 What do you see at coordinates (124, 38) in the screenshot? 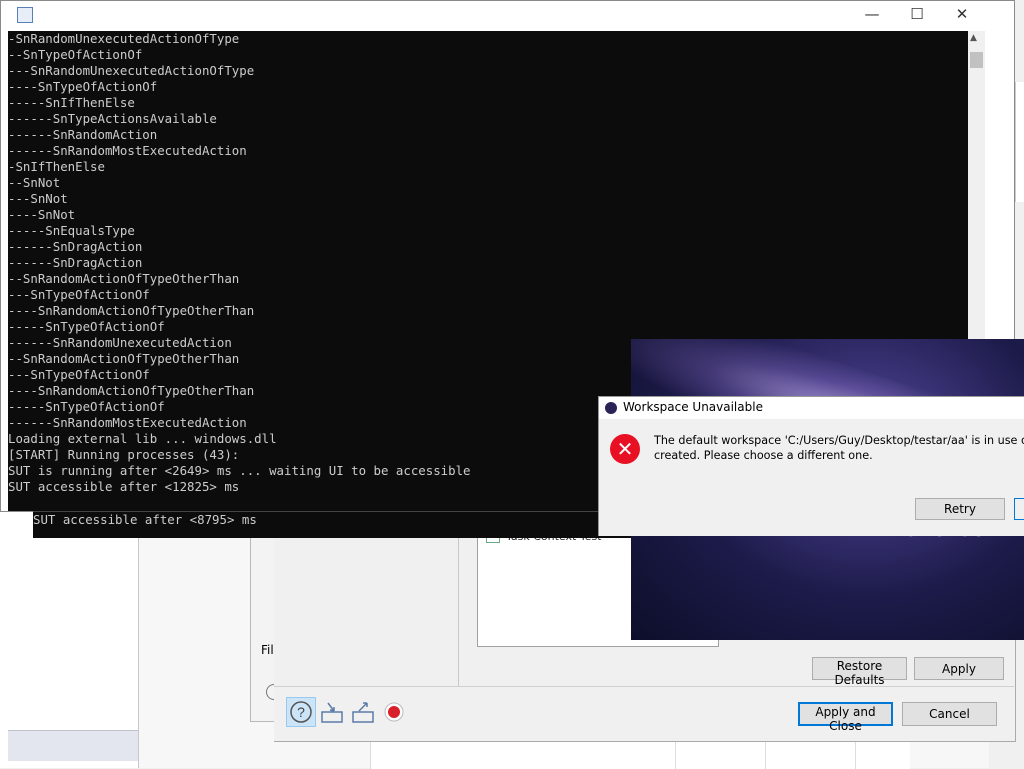
I see `console-line: -SnRandomUnexecutedActionOfType` at bounding box center [124, 38].